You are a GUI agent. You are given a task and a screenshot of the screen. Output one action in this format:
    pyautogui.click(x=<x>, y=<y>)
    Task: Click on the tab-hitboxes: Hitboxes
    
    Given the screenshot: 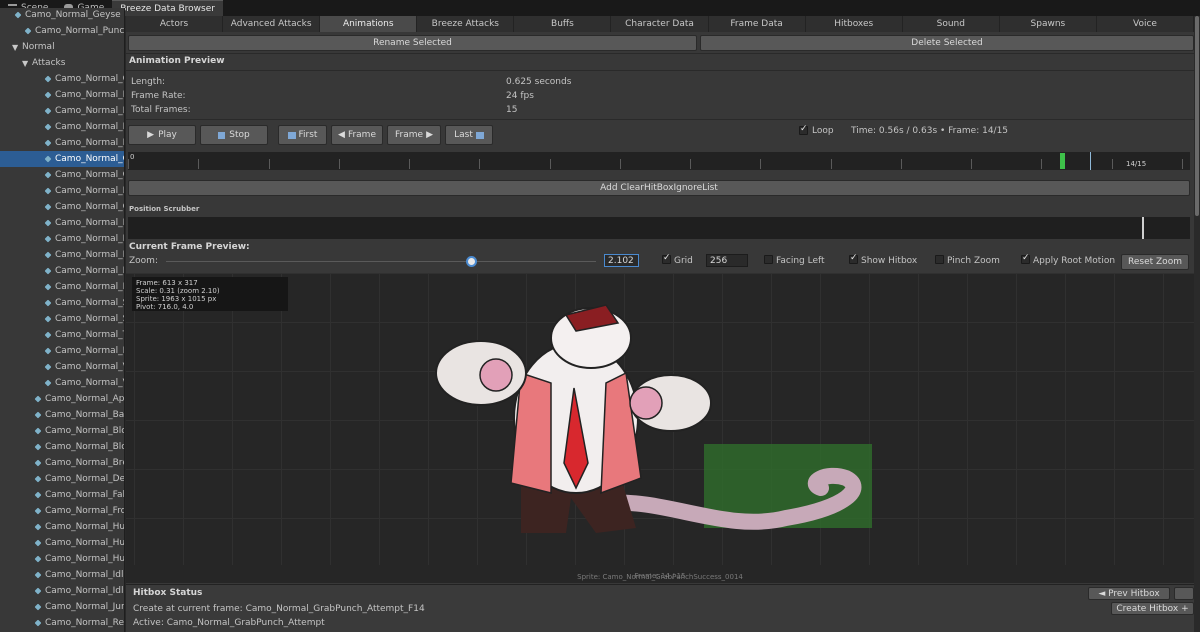 What is the action you would take?
    pyautogui.click(x=854, y=24)
    